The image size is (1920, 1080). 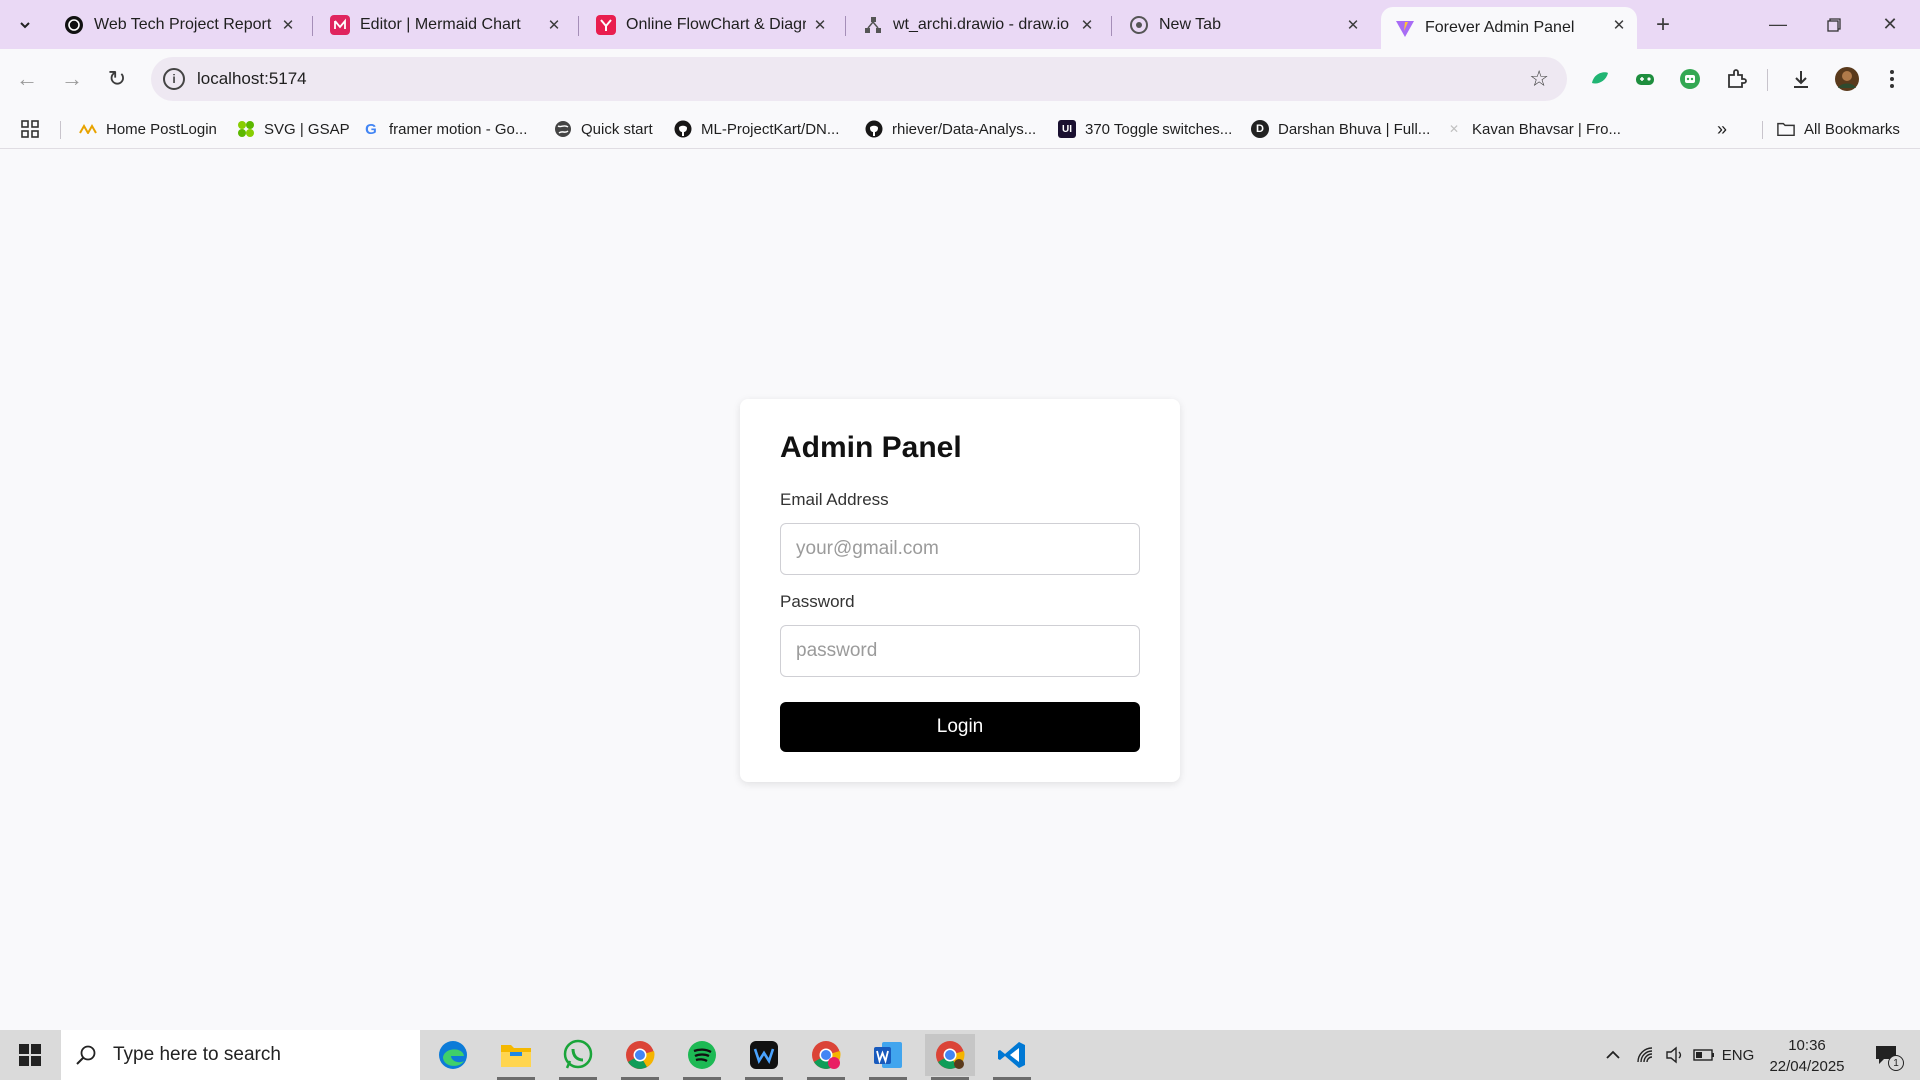 What do you see at coordinates (1892, 79) in the screenshot?
I see `browser-menu-button` at bounding box center [1892, 79].